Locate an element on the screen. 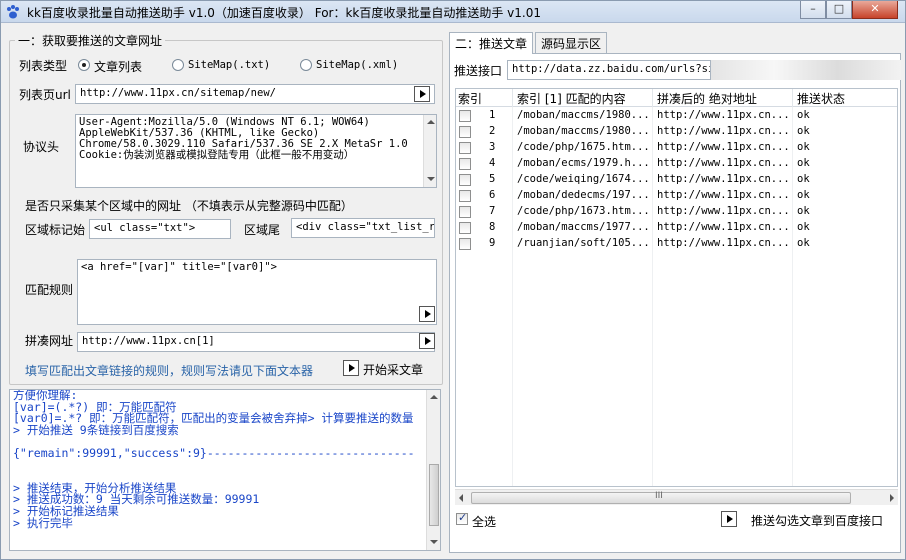  col-url: 拼凑后的 绝对地址 is located at coordinates (707, 98).